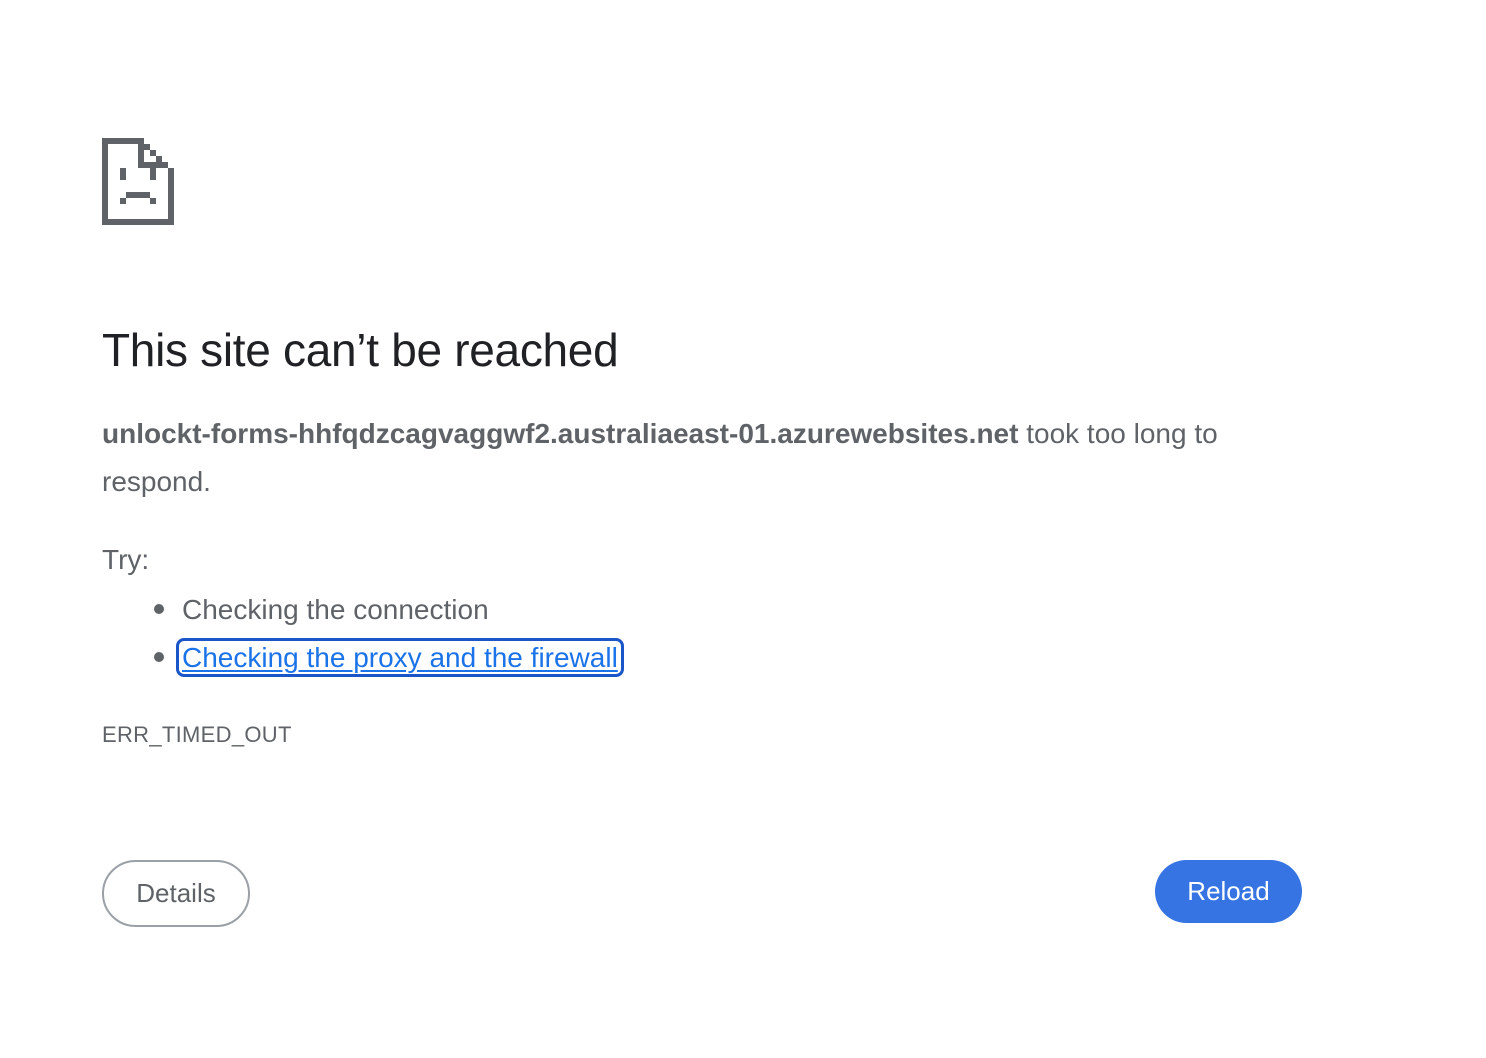  What do you see at coordinates (138, 181) in the screenshot?
I see `sad-page-icon` at bounding box center [138, 181].